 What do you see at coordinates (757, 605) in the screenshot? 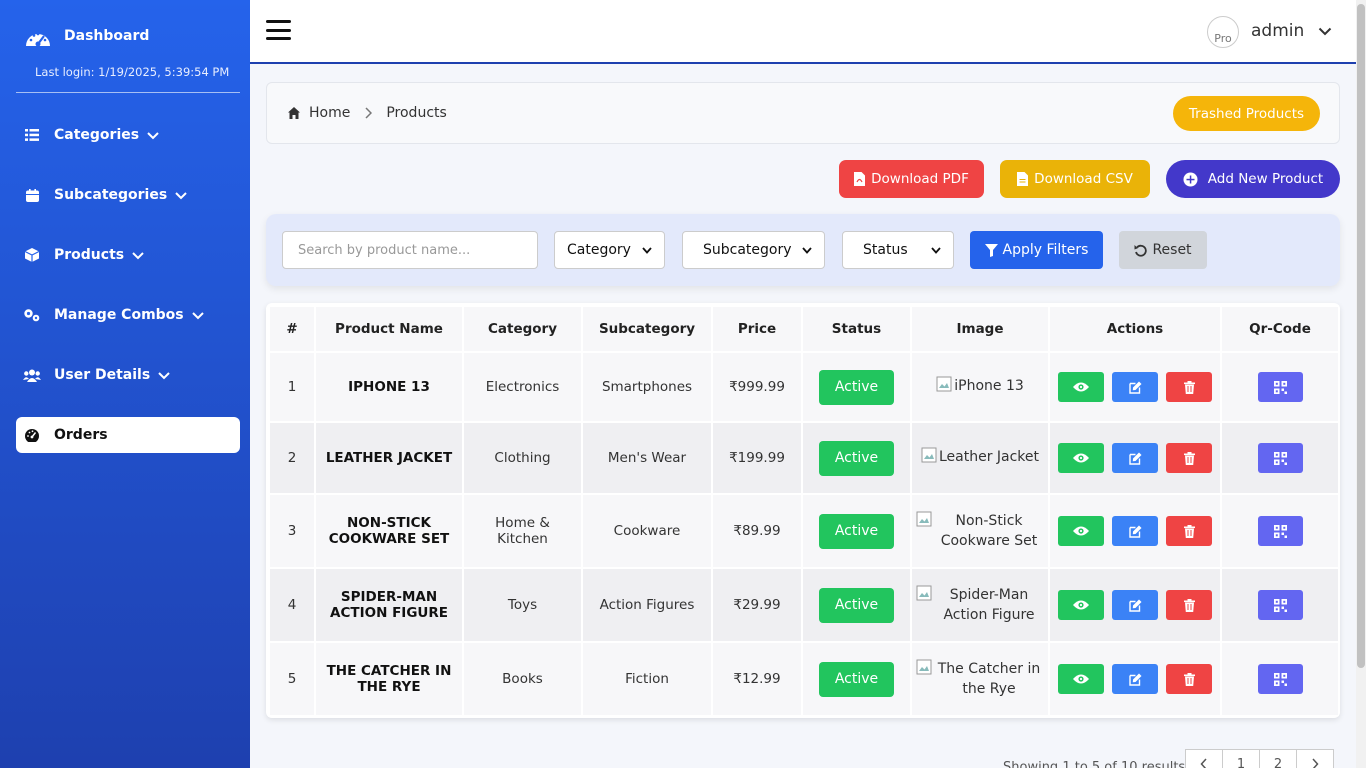
I see `product-price: ₹29.99` at bounding box center [757, 605].